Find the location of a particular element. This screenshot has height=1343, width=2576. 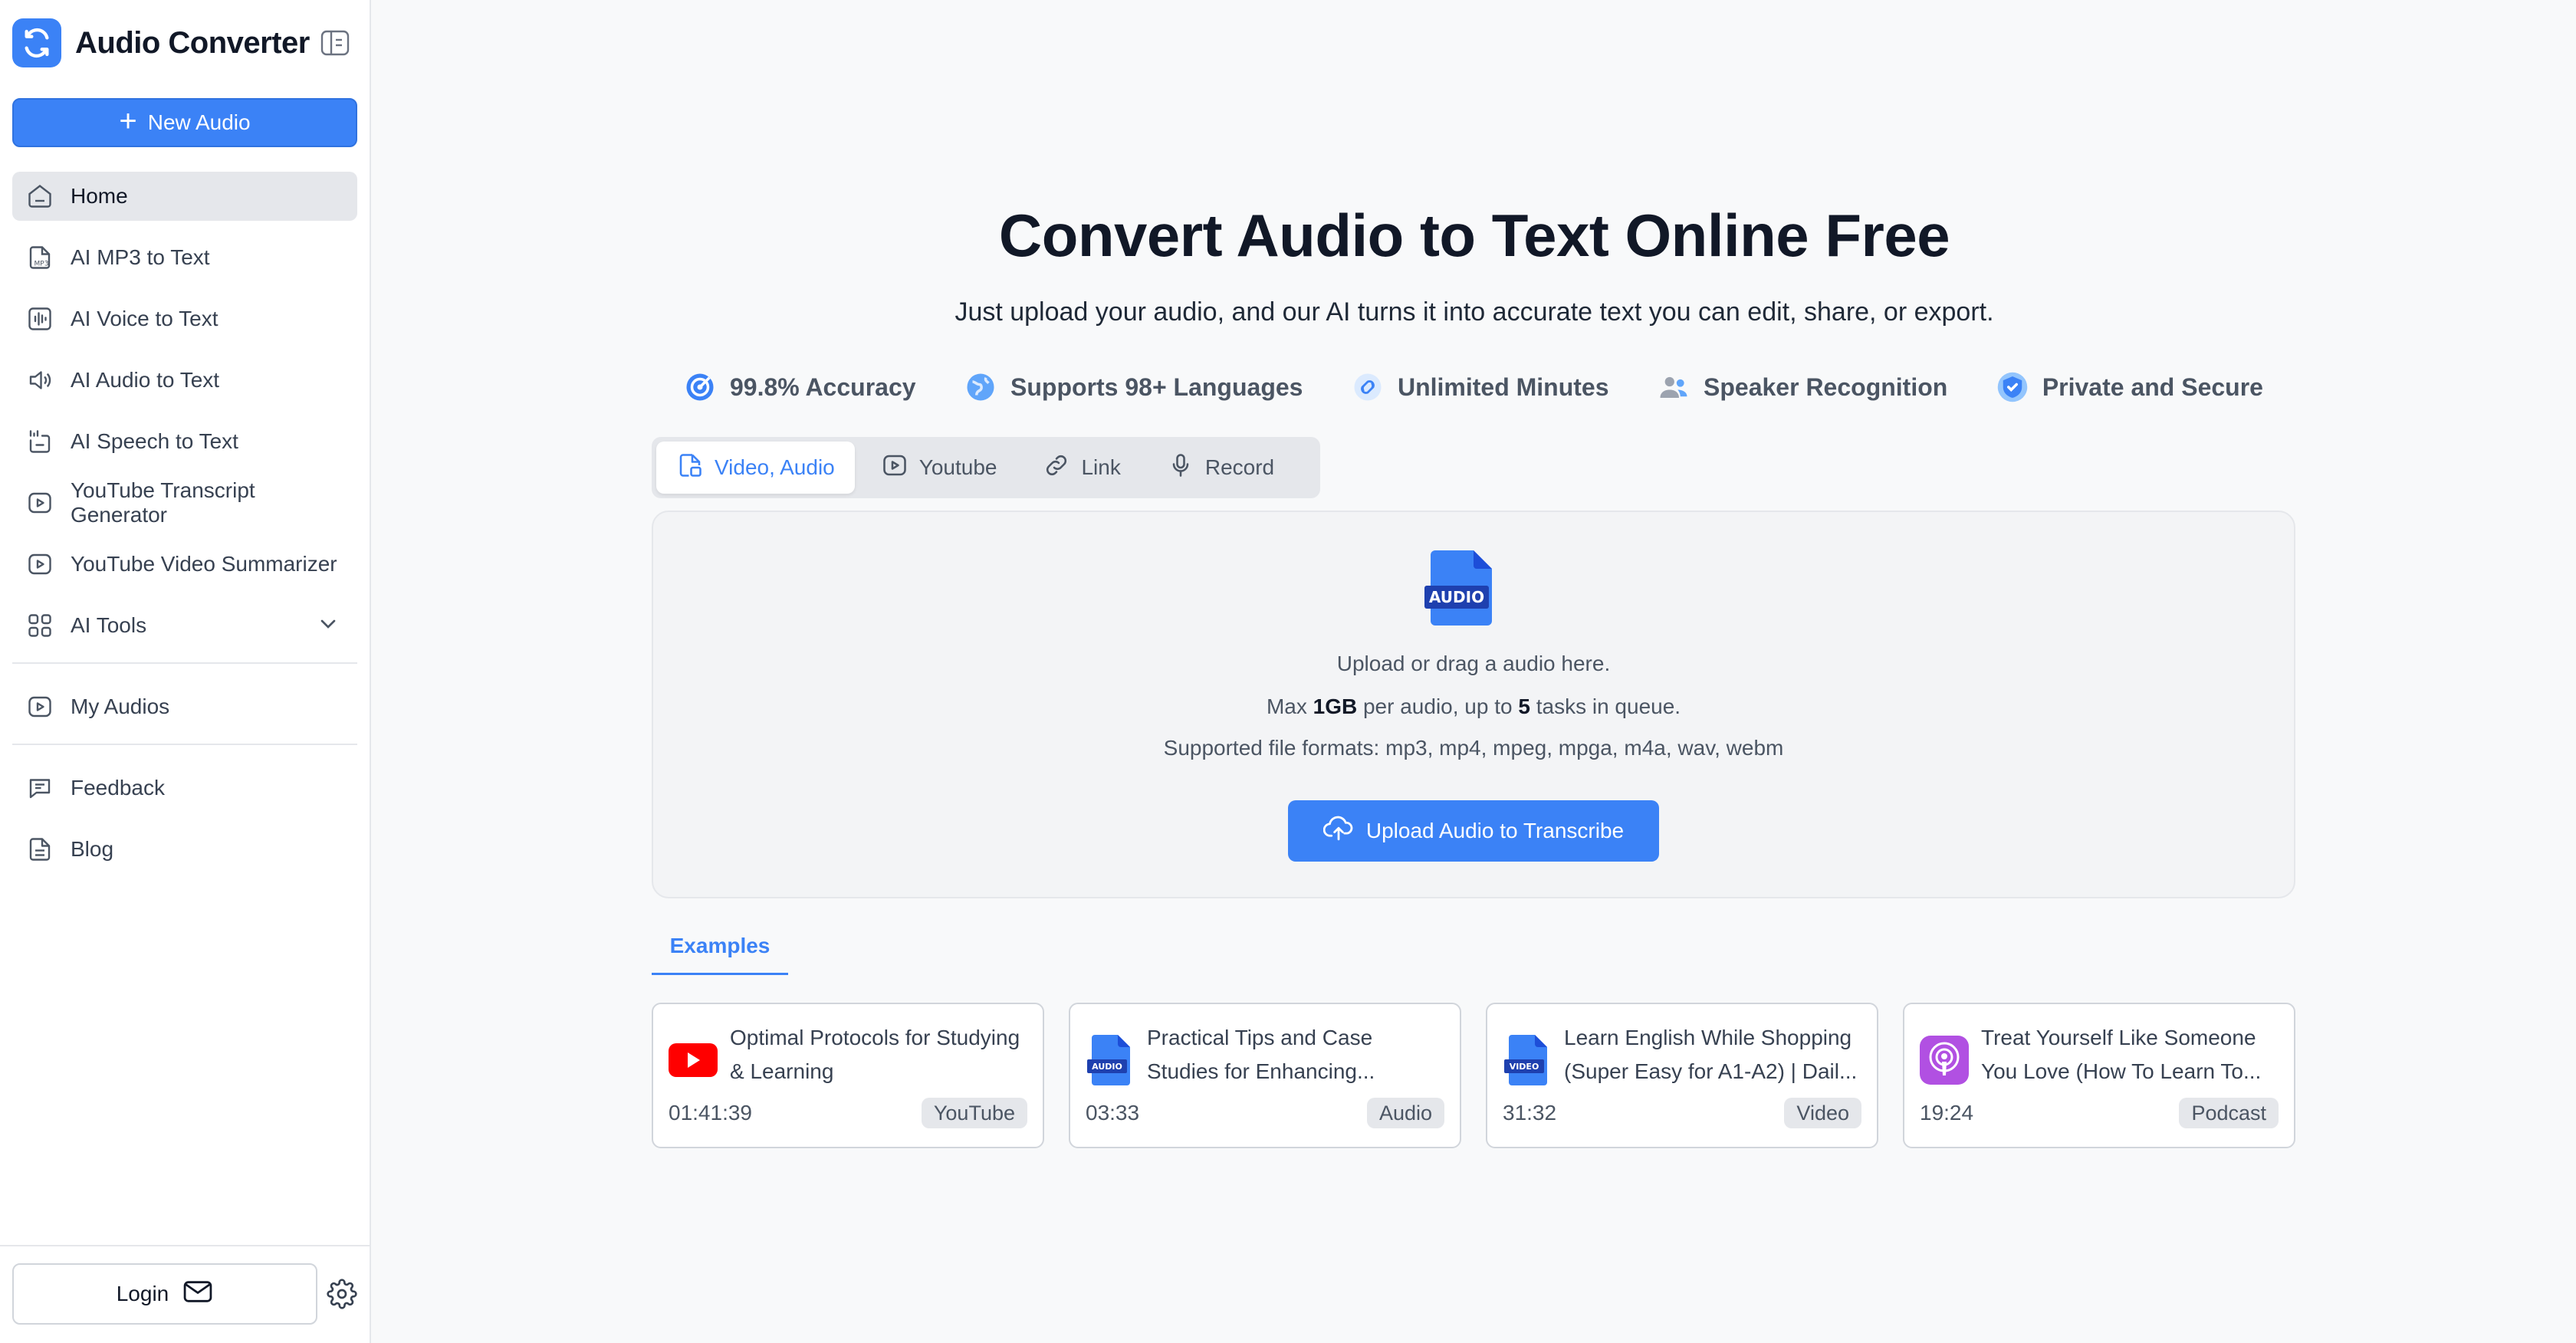

file-media-icon is located at coordinates (690, 468).